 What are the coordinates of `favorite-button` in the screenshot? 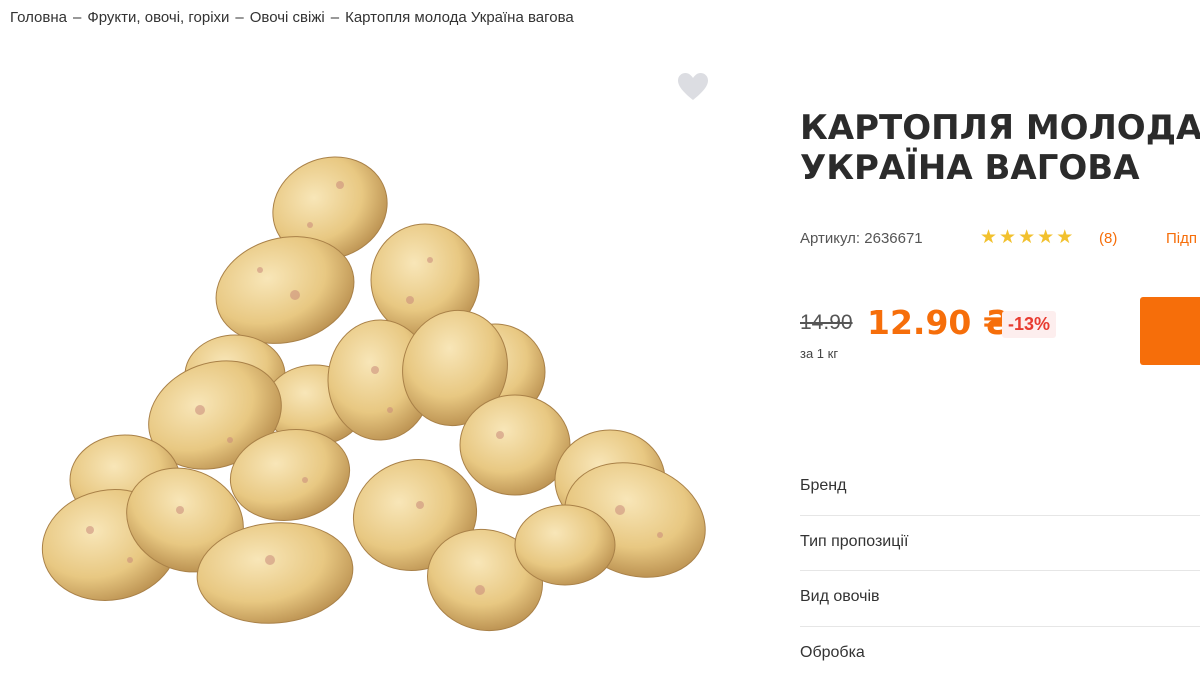 It's located at (693, 87).